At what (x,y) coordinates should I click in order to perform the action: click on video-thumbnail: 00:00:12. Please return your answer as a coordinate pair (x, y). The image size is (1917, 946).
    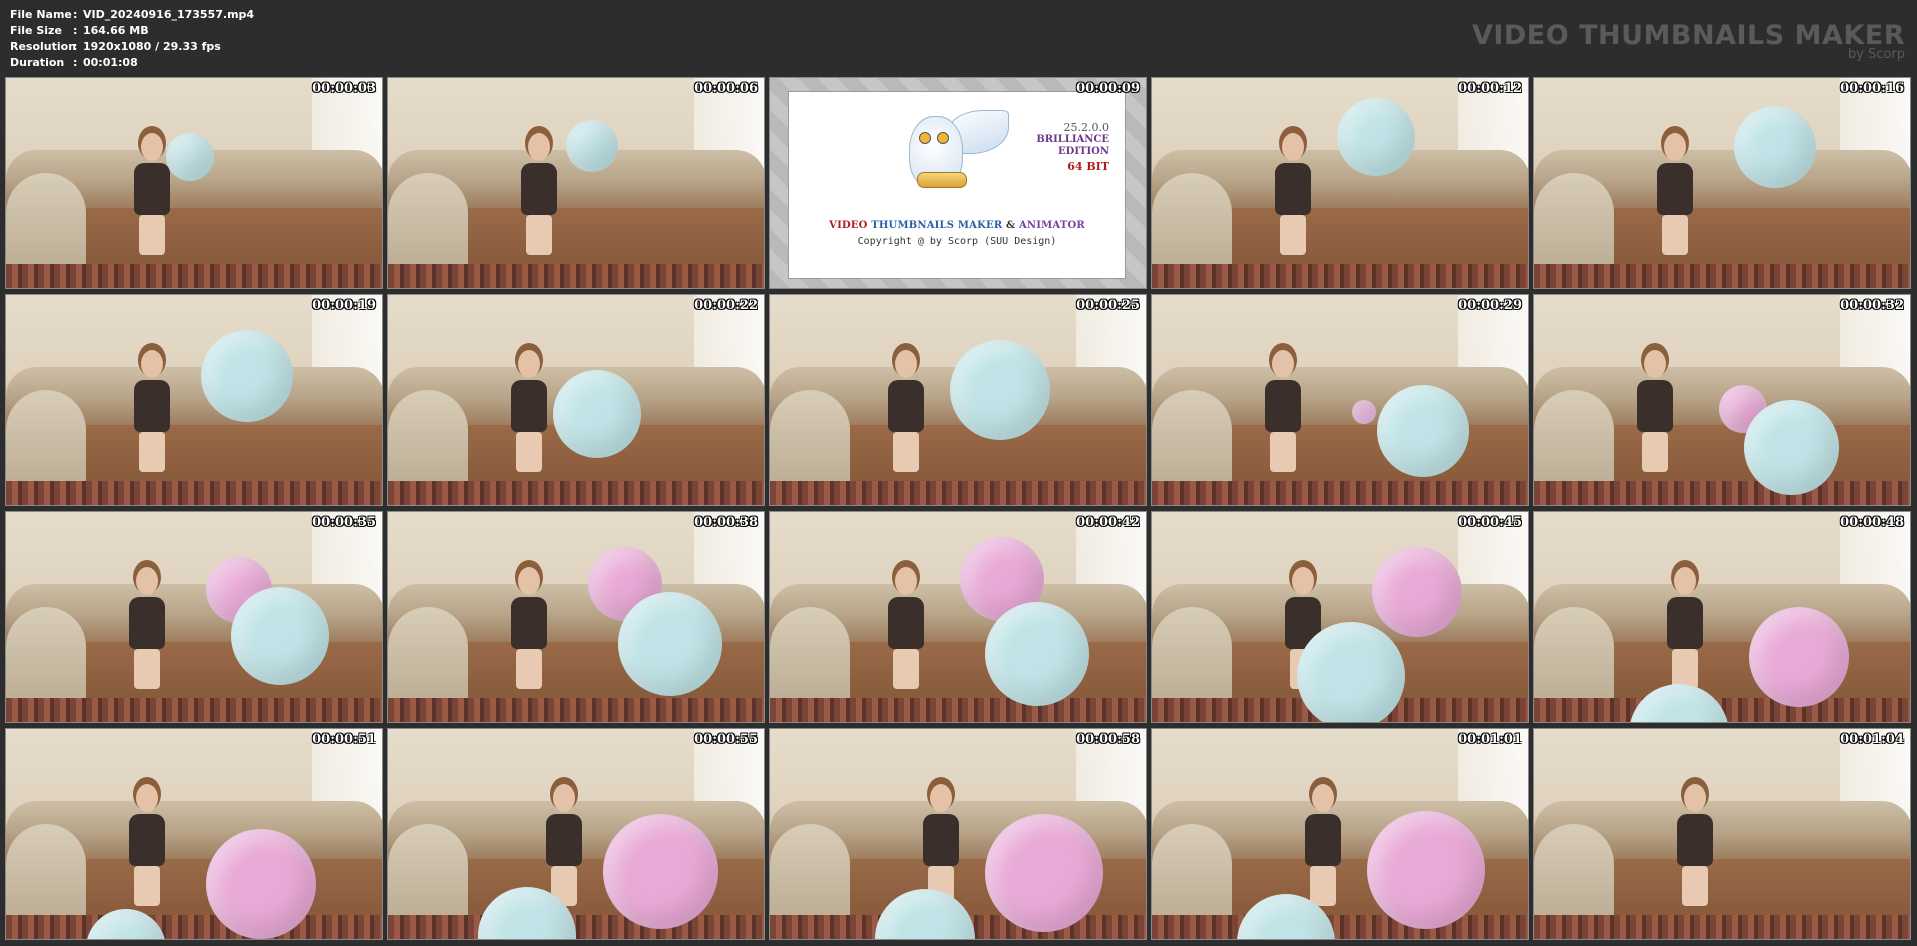
    Looking at the image, I should click on (1340, 183).